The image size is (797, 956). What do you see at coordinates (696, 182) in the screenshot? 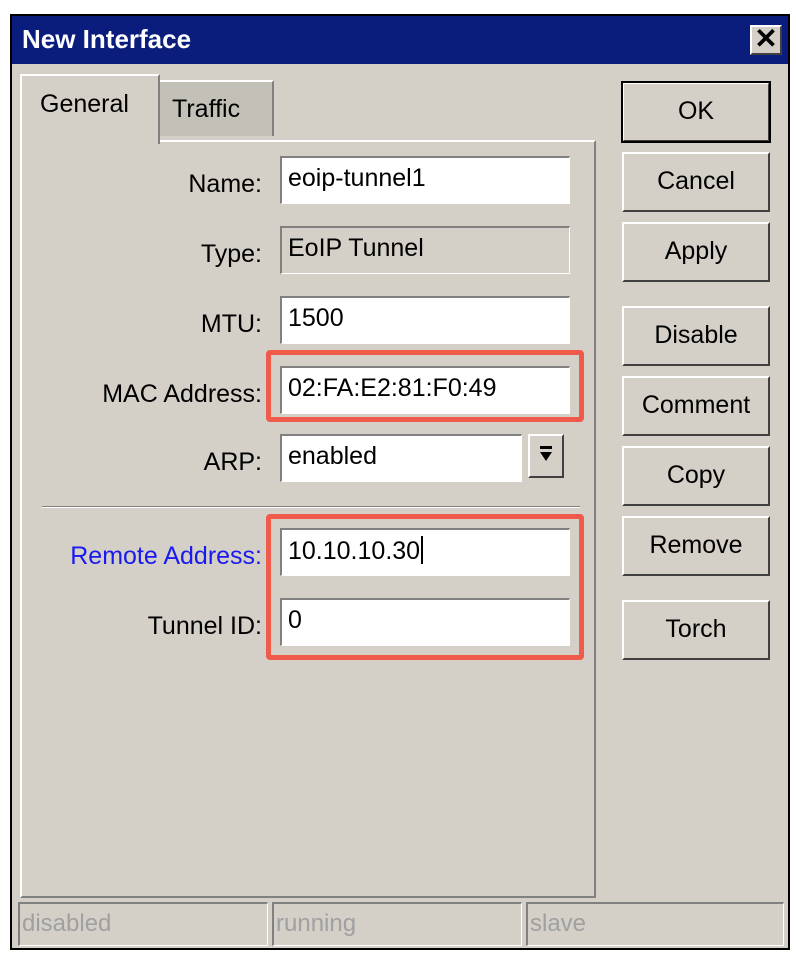
I see `cancel-button: Cancel` at bounding box center [696, 182].